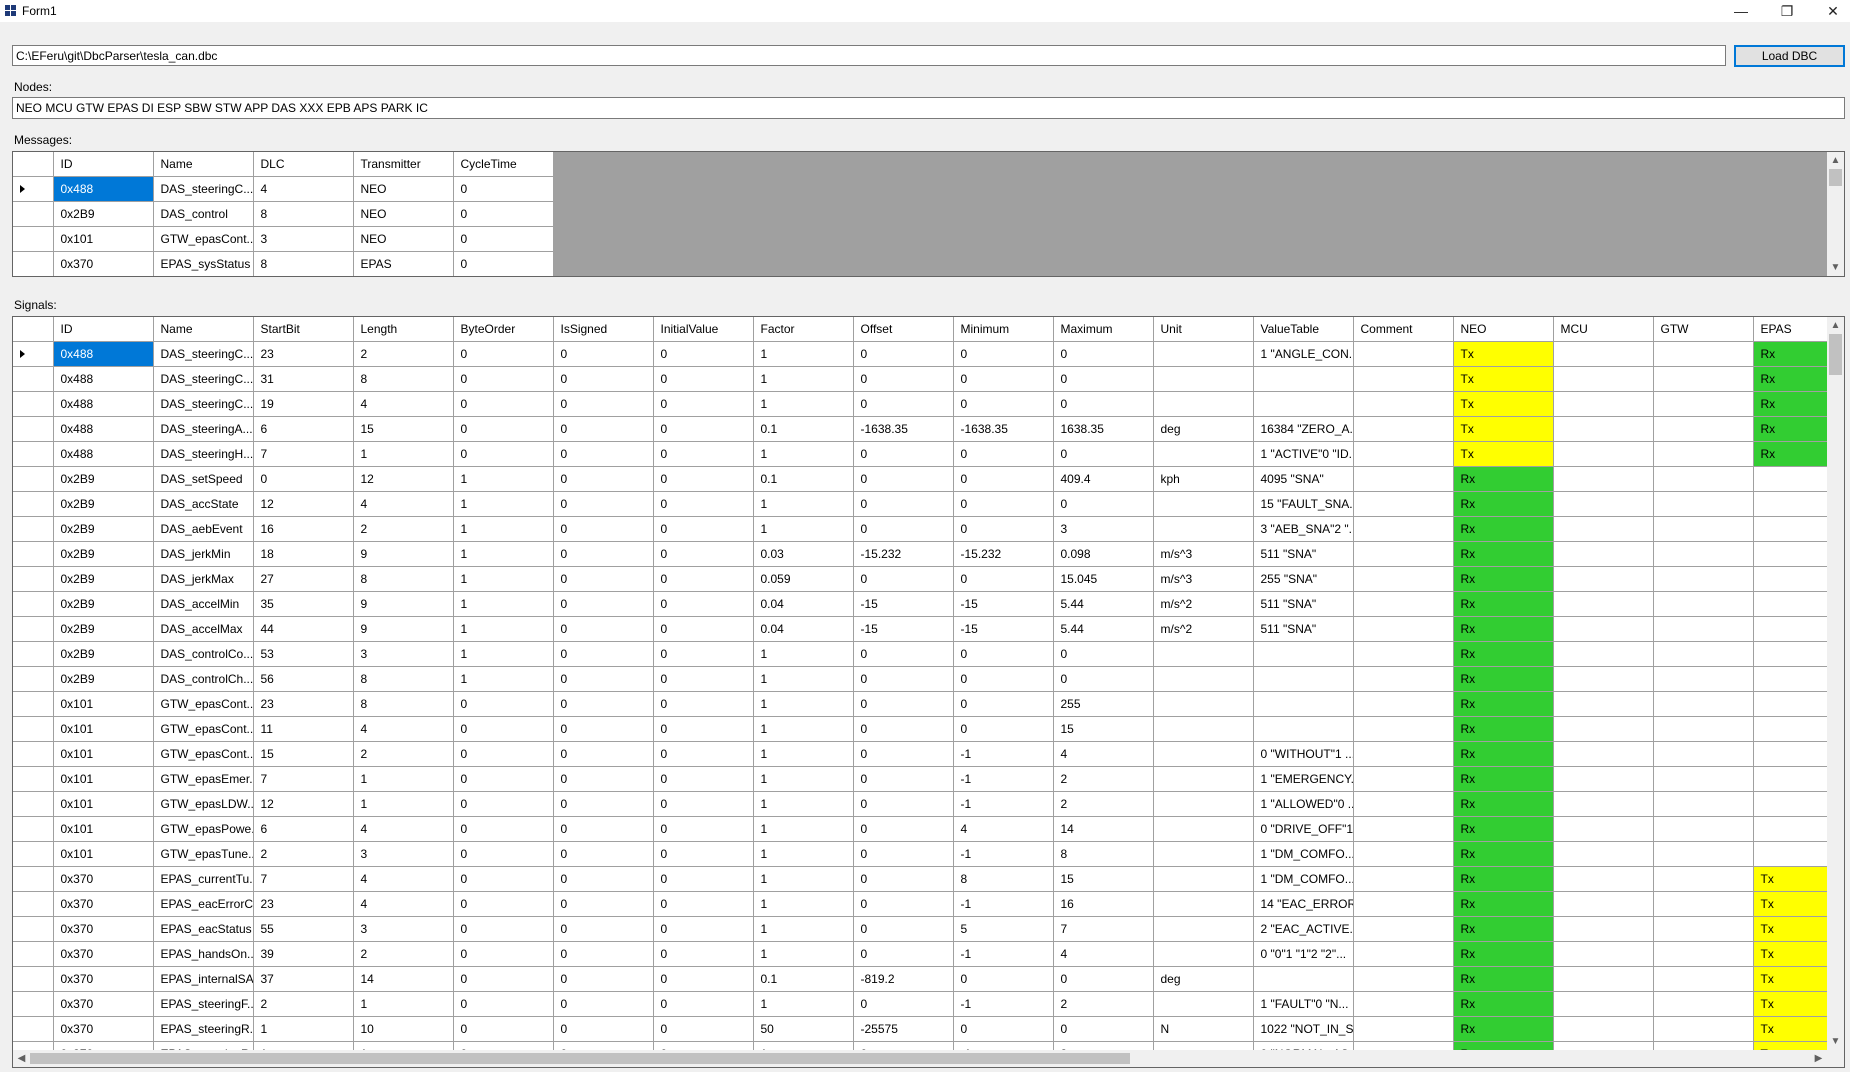  What do you see at coordinates (403, 604) in the screenshot?
I see `signal-cell-length: 9` at bounding box center [403, 604].